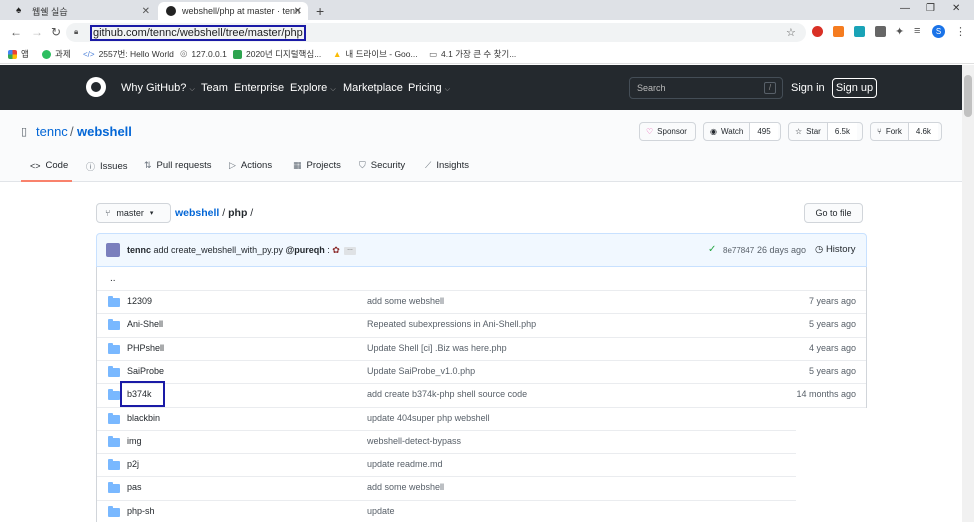 The height and width of the screenshot is (522, 974). Describe the element at coordinates (917, 31) in the screenshot. I see `reading-list-icon: ≡` at that location.